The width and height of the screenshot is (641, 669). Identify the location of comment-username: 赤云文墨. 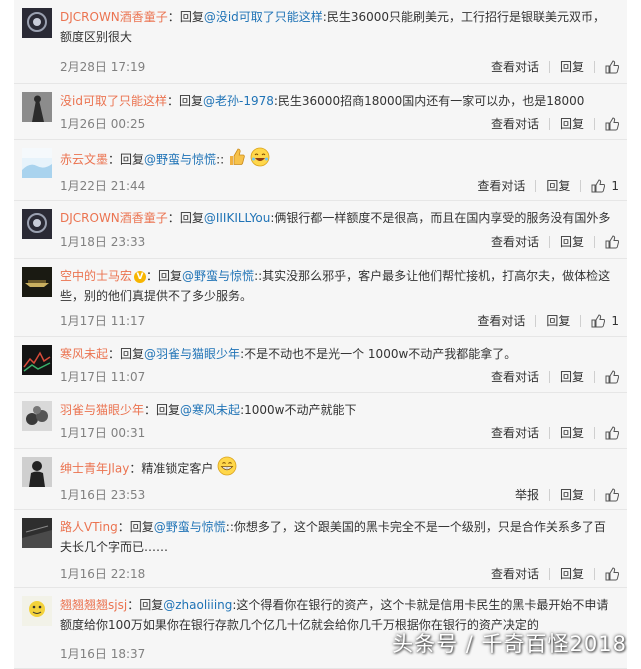
(84, 160).